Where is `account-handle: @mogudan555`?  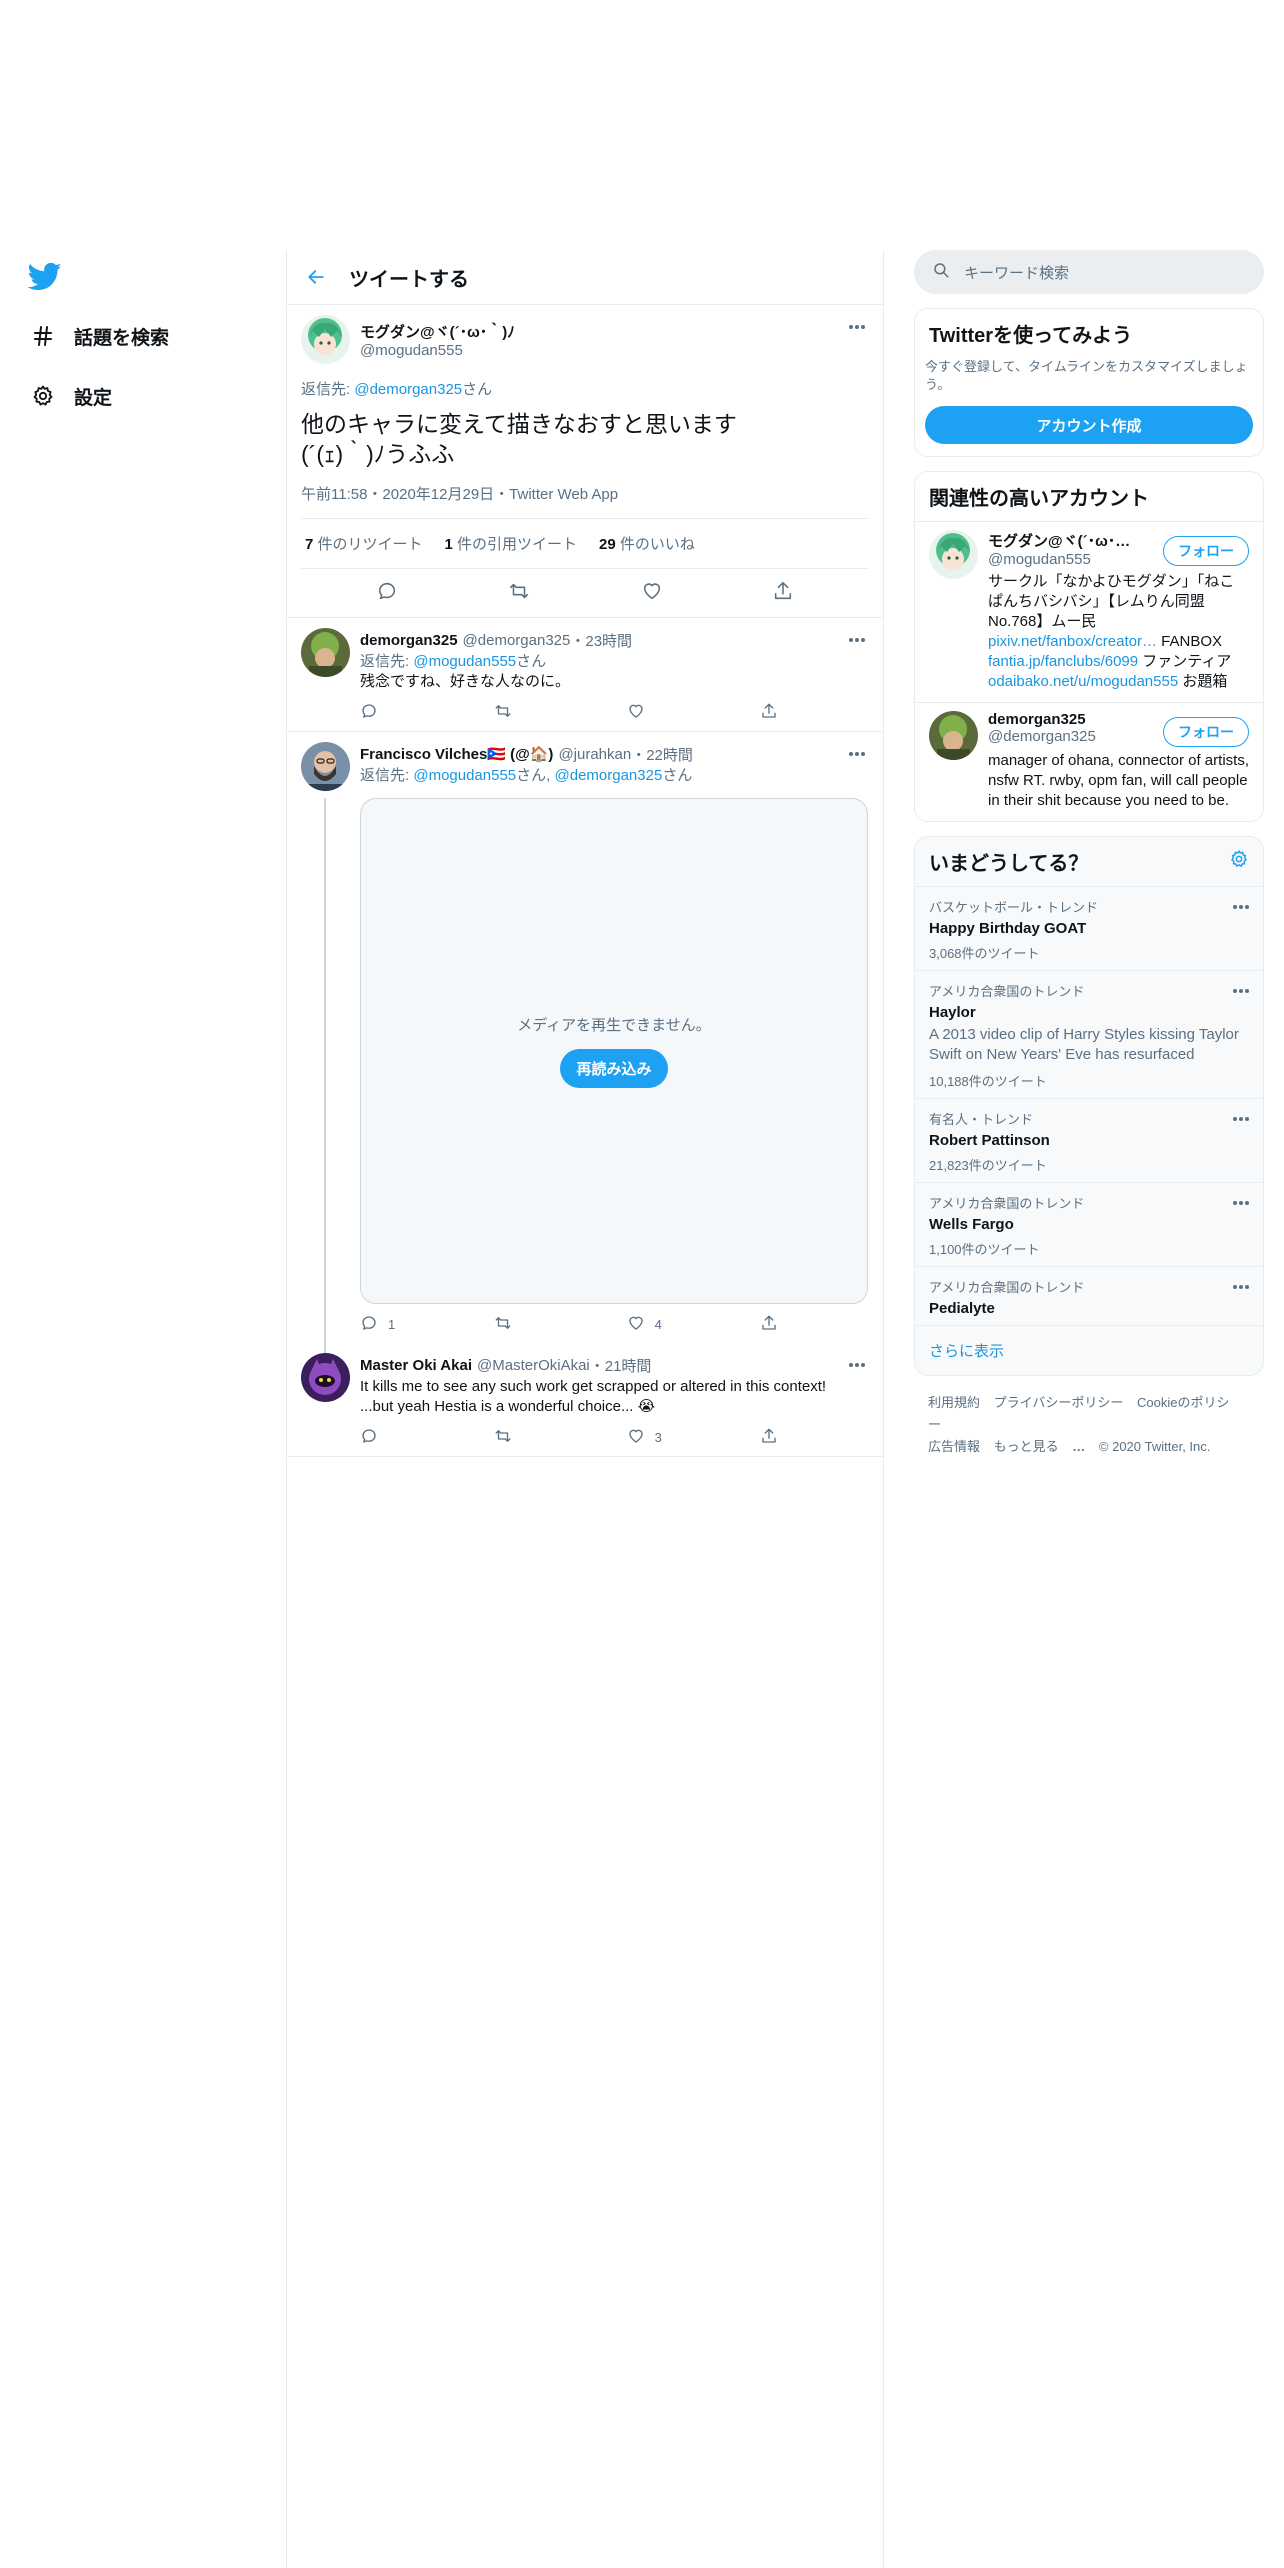
account-handle: @mogudan555 is located at coordinates (1075, 559).